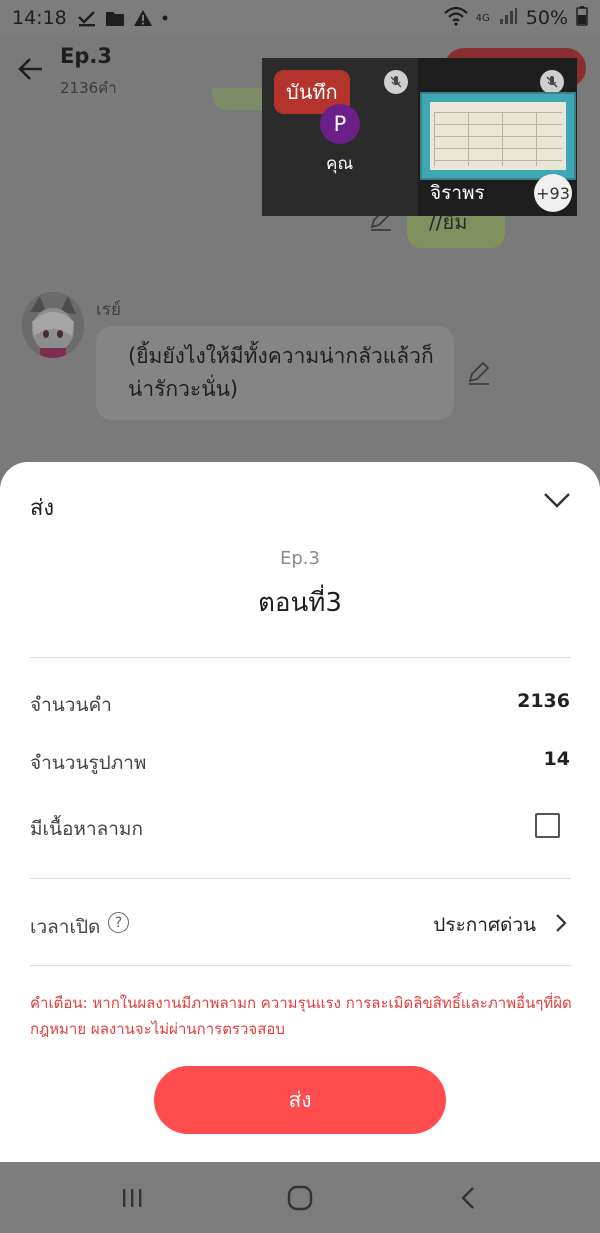 Image resolution: width=600 pixels, height=1233 pixels. What do you see at coordinates (132, 1198) in the screenshot?
I see `recents-icon` at bounding box center [132, 1198].